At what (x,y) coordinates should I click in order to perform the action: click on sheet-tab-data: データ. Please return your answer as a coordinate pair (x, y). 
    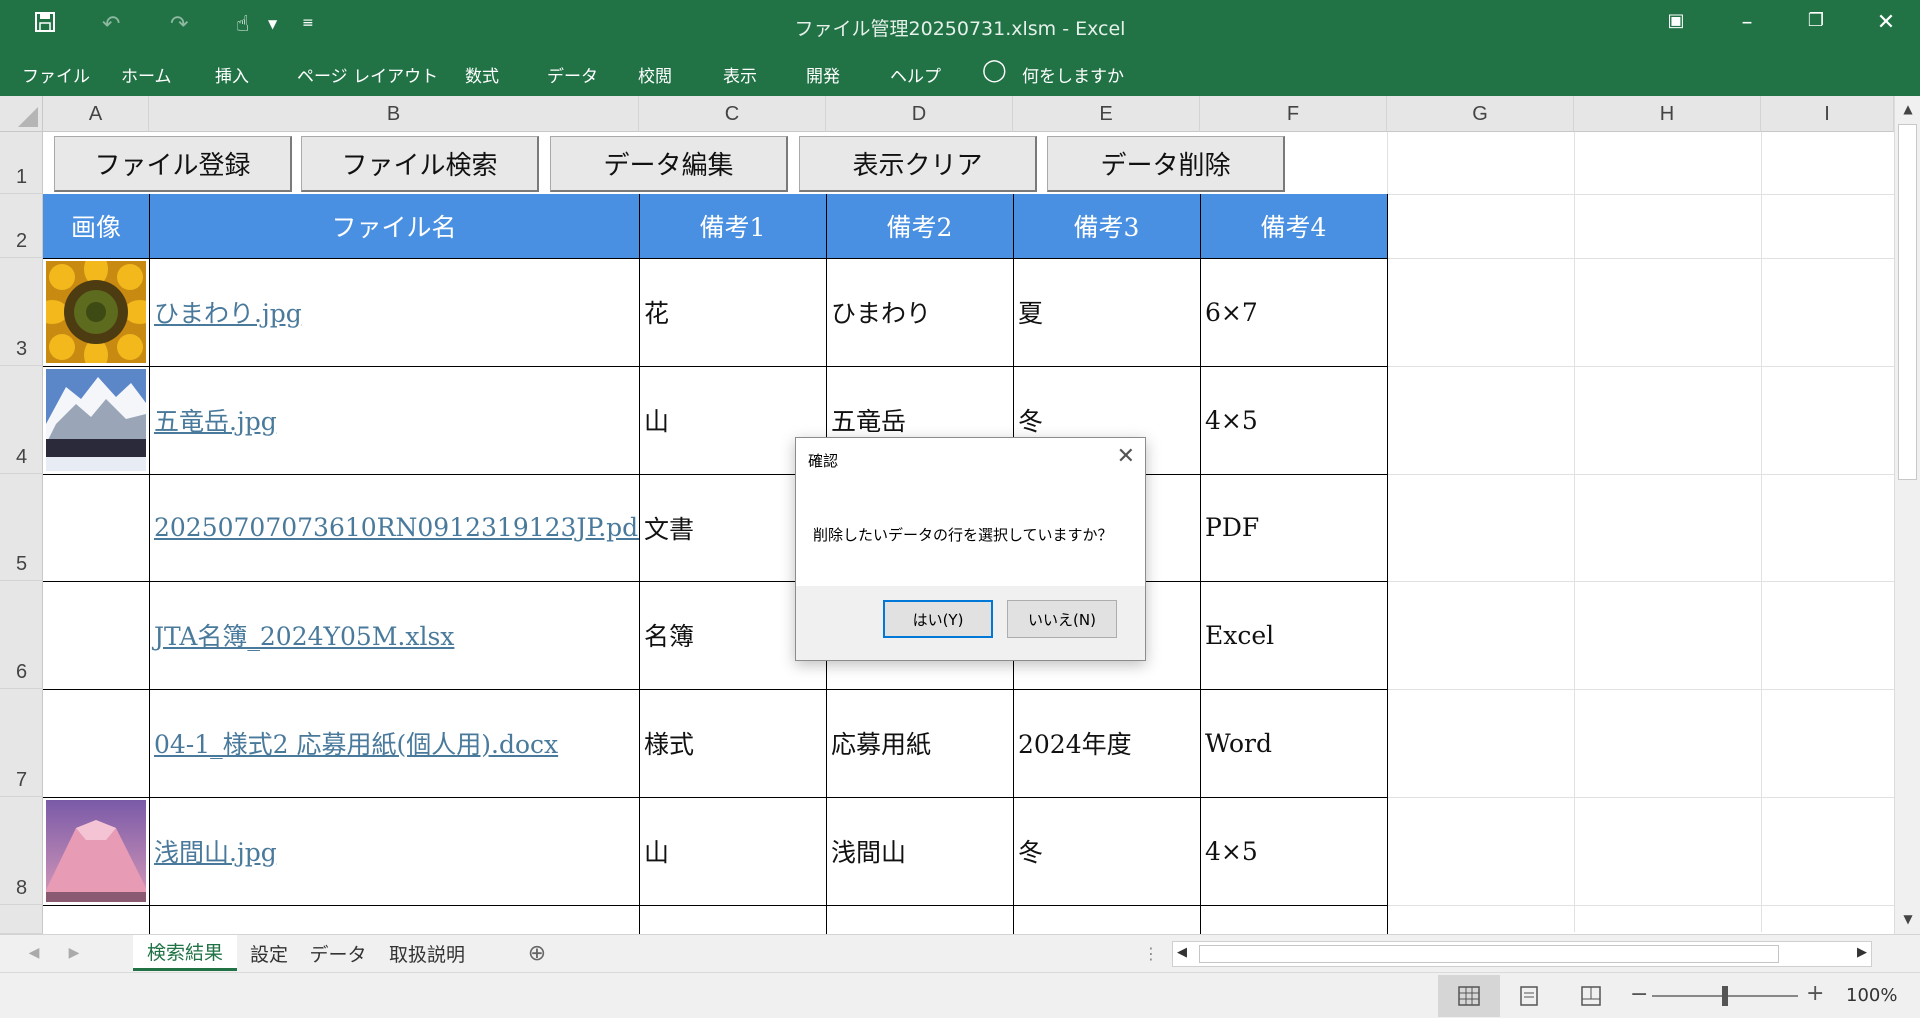
    Looking at the image, I should click on (338, 953).